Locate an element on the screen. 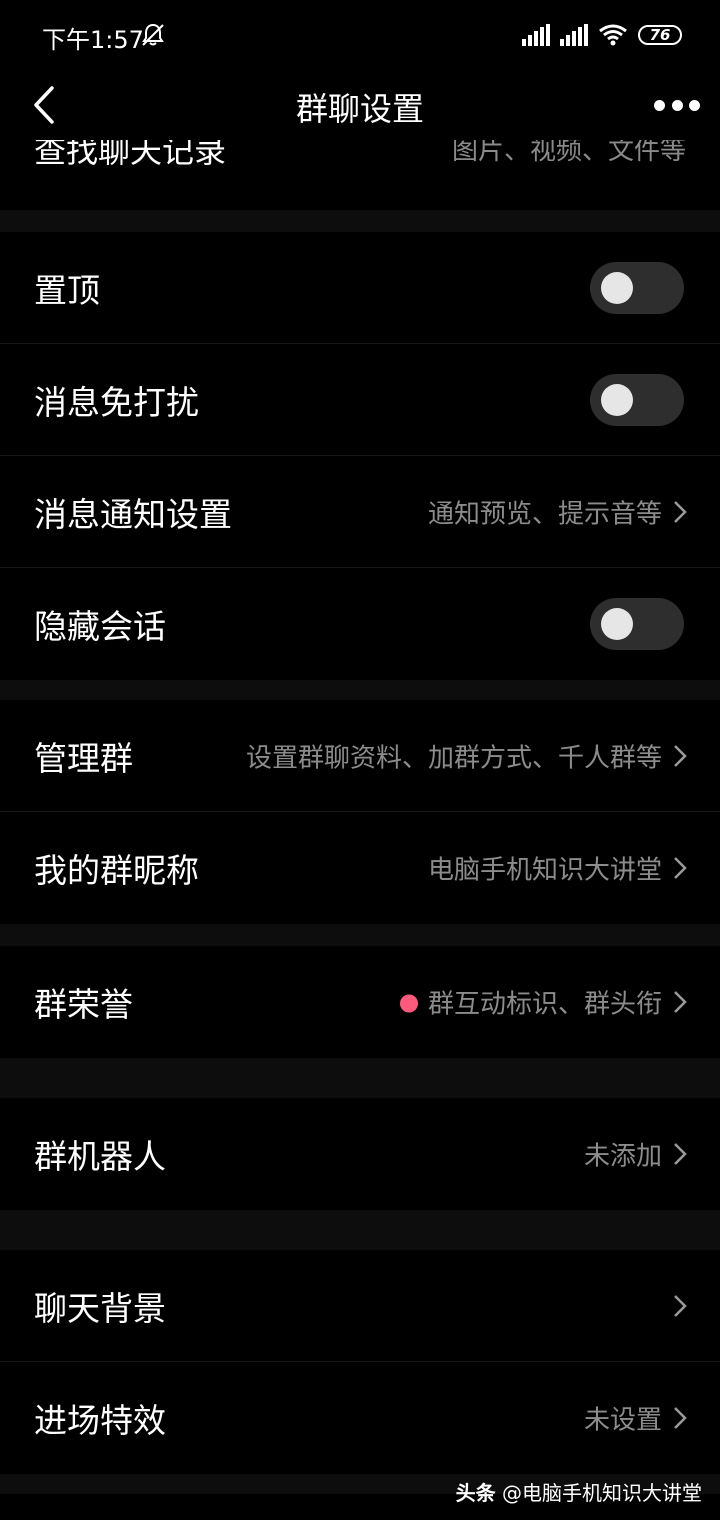 The width and height of the screenshot is (720, 1520). row-label: 消息免打扰 is located at coordinates (116, 402).